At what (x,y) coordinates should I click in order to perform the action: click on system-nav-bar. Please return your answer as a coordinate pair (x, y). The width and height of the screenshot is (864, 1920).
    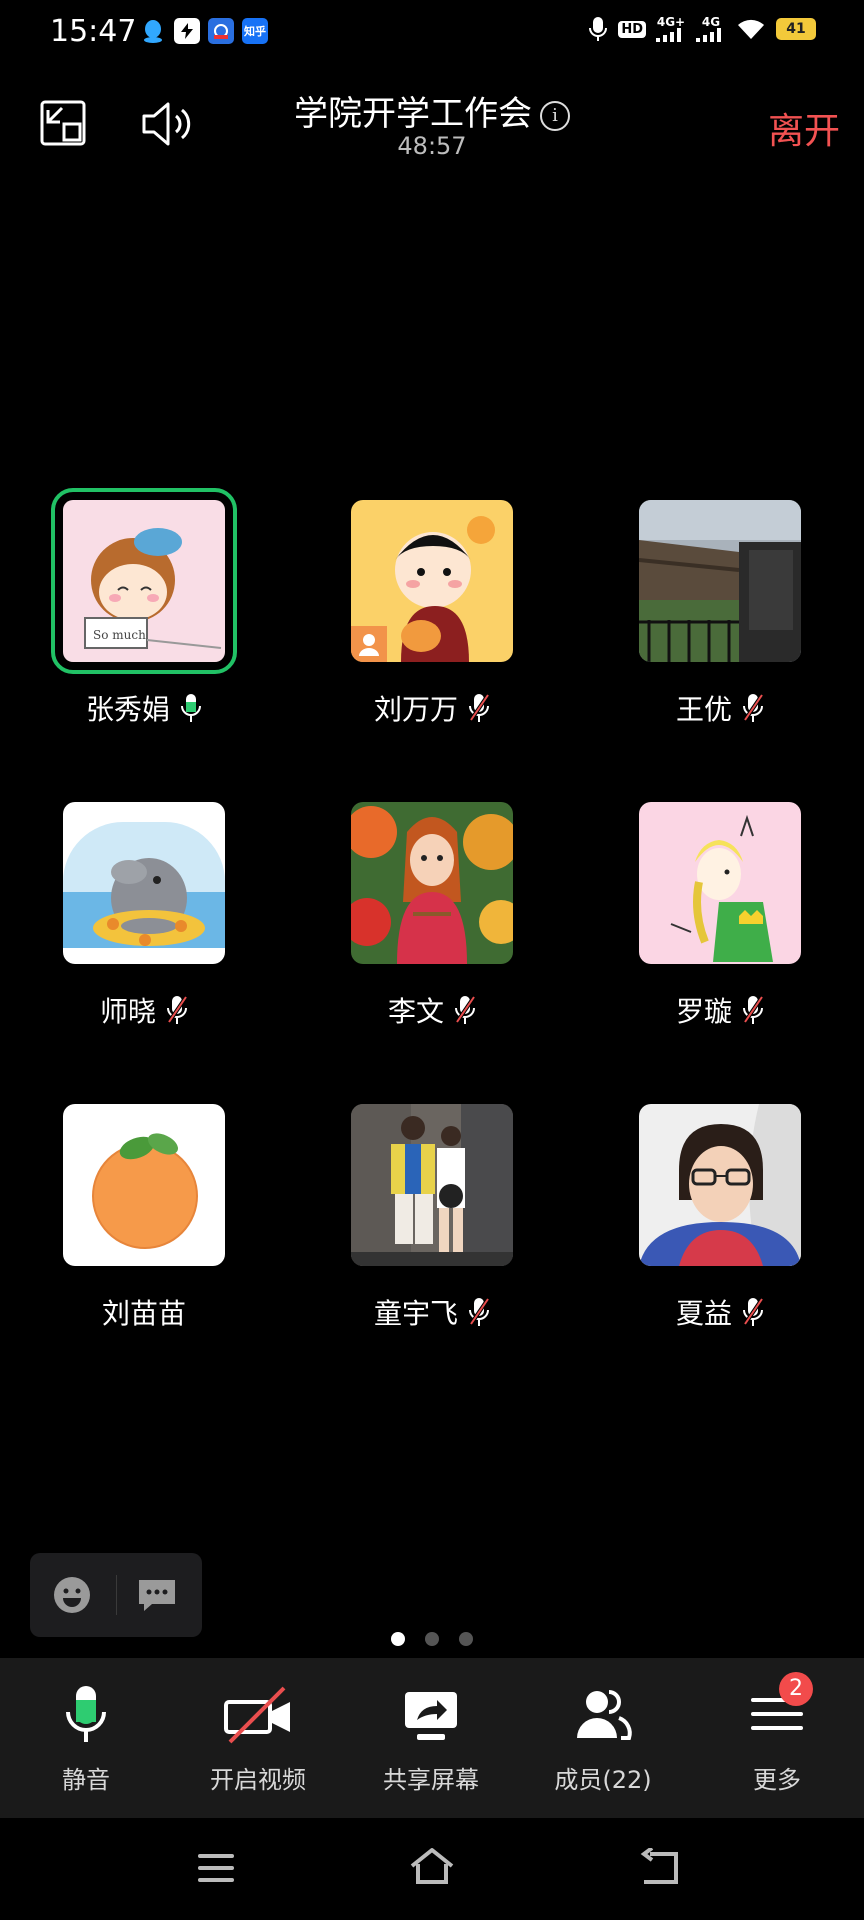
    Looking at the image, I should click on (432, 1869).